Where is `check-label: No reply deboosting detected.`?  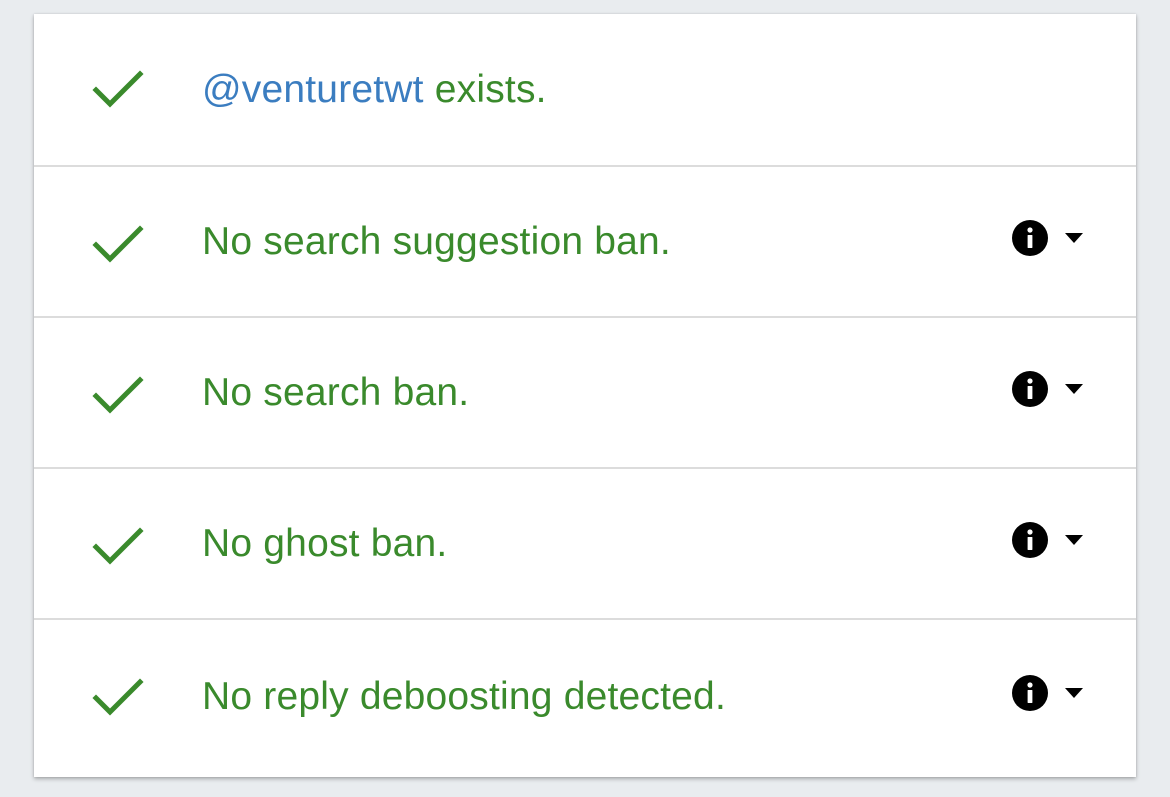
check-label: No reply deboosting detected. is located at coordinates (464, 696).